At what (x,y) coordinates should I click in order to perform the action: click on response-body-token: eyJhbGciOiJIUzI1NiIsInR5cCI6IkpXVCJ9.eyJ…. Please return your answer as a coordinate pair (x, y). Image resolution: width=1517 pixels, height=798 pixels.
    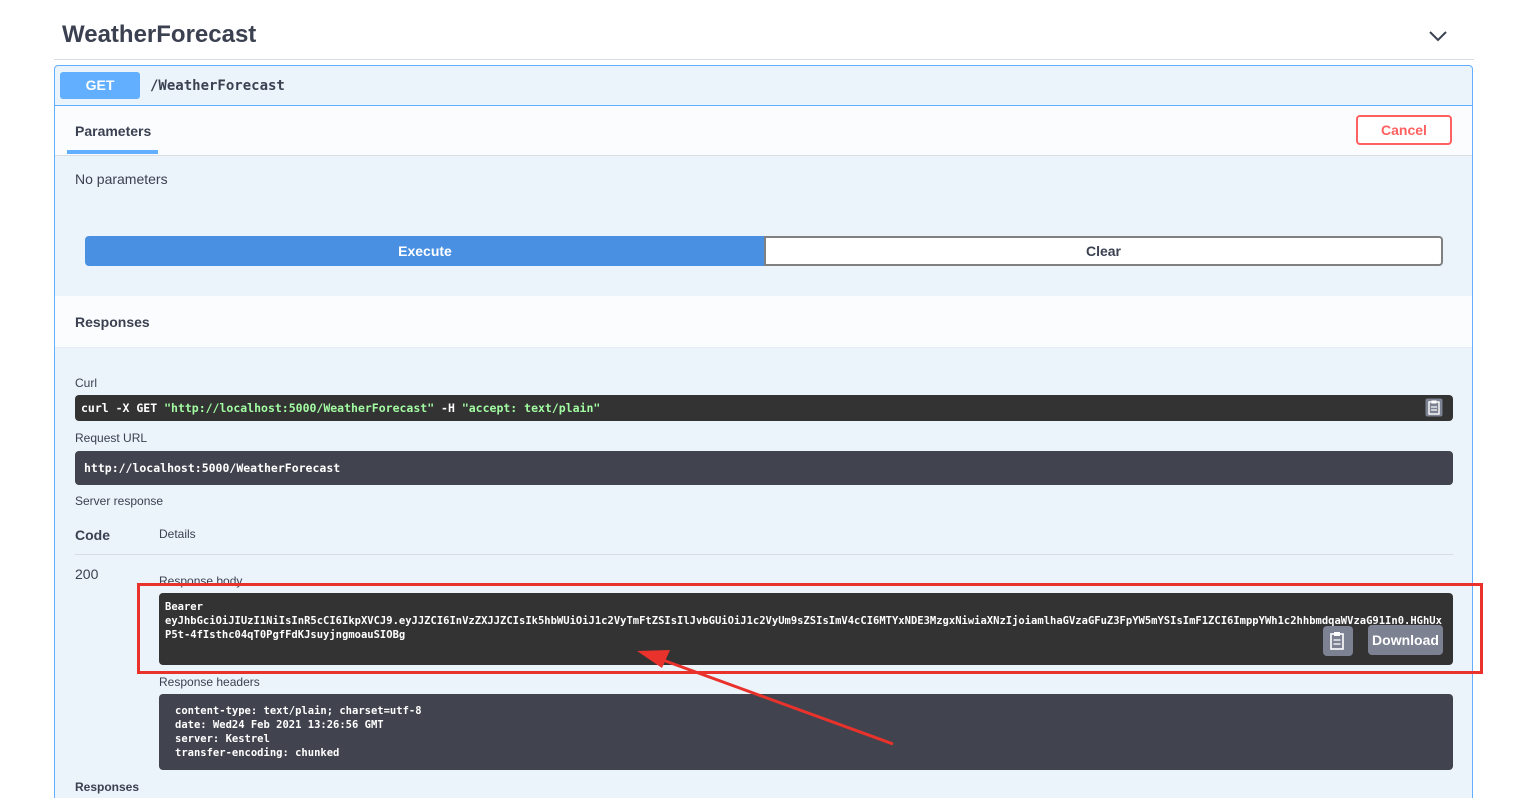
    Looking at the image, I should click on (803, 628).